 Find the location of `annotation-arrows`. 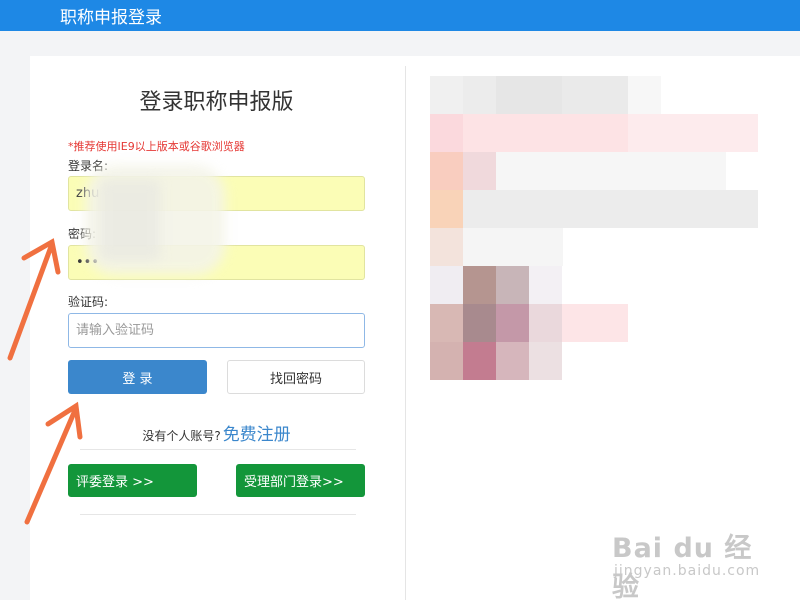

annotation-arrows is located at coordinates (45, 381).